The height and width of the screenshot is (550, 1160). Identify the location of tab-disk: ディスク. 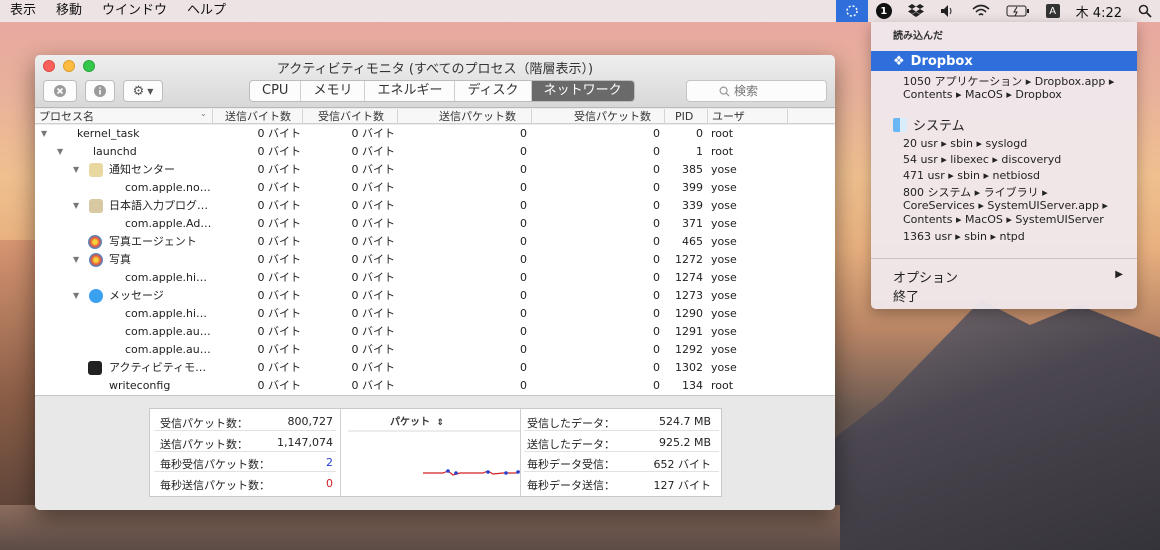
(493, 91).